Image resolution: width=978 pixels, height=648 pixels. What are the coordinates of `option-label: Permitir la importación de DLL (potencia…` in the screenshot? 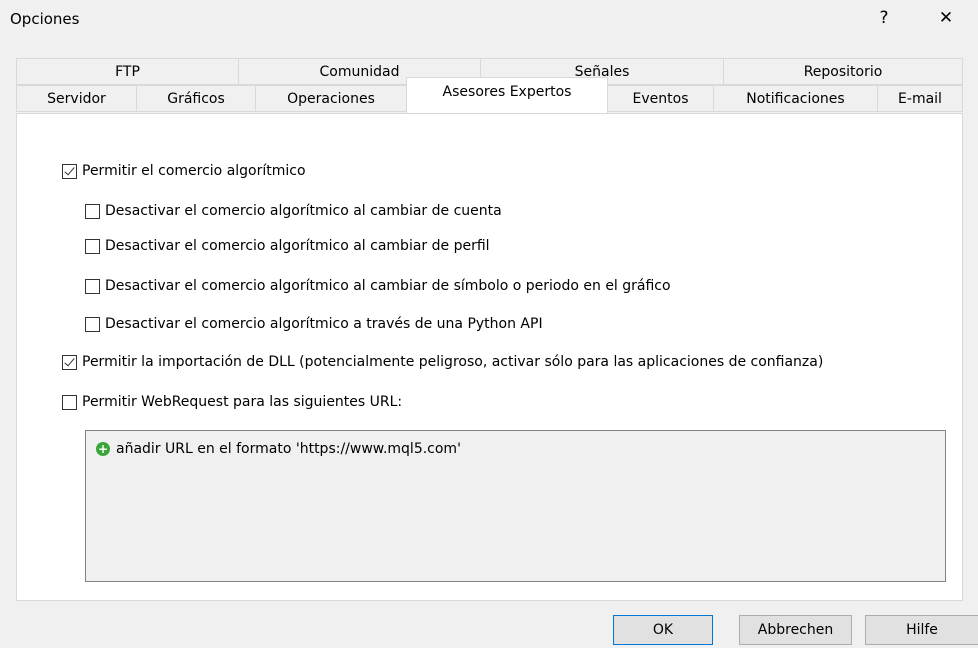 It's located at (453, 362).